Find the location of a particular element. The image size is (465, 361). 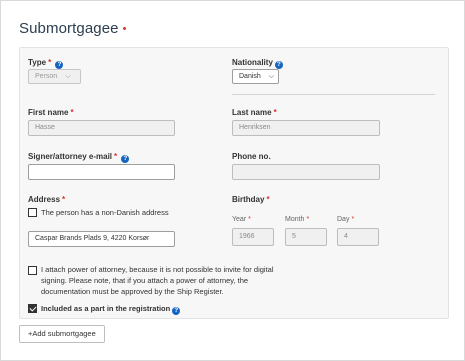

year-label-text: Year is located at coordinates (239, 219).